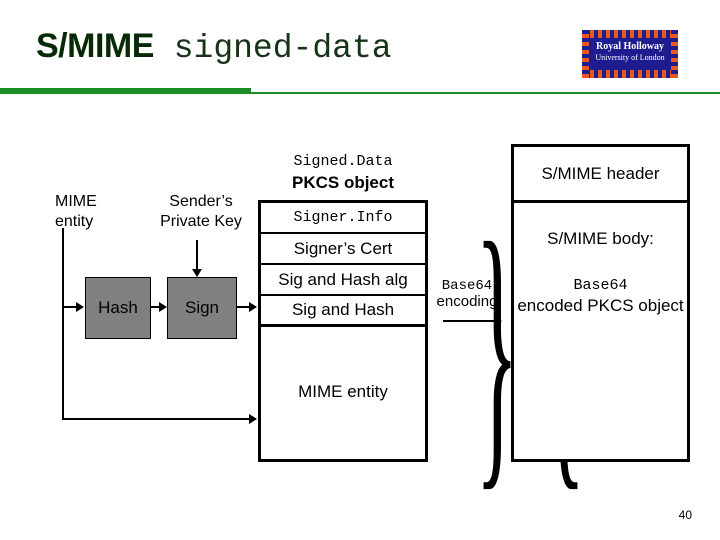 Image resolution: width=720 pixels, height=540 pixels. What do you see at coordinates (253, 307) in the screenshot?
I see `sign-to-pkcs-arrowhead` at bounding box center [253, 307].